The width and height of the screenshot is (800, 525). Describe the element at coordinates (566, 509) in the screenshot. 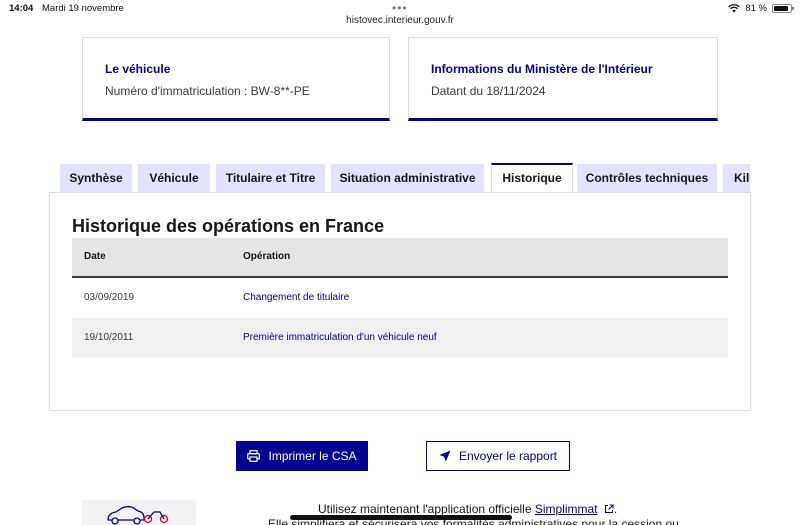

I see `simplimmat-link: Simplimmat` at that location.